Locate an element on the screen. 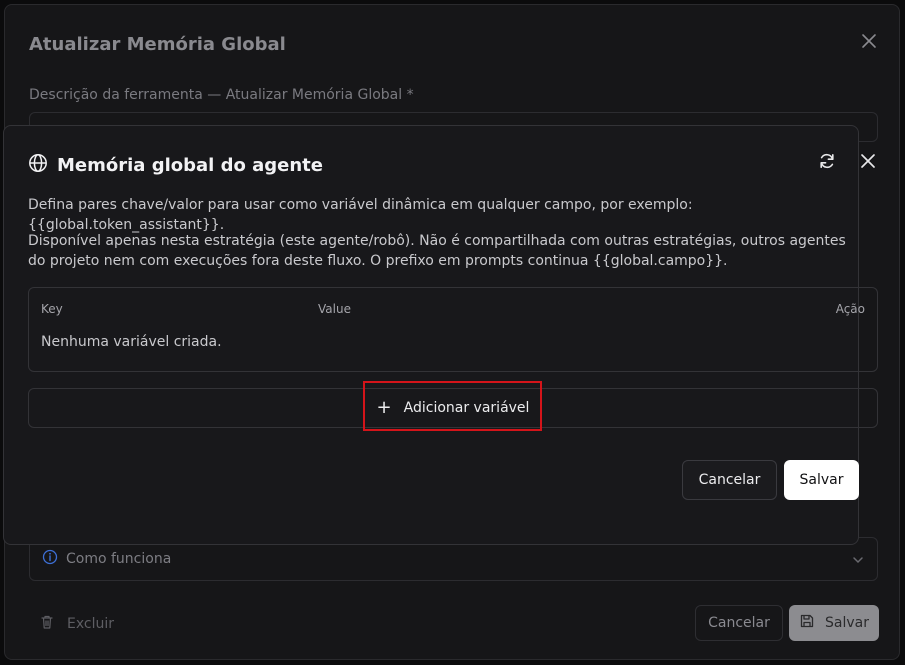  modal-title: Memória global do agente is located at coordinates (190, 165).